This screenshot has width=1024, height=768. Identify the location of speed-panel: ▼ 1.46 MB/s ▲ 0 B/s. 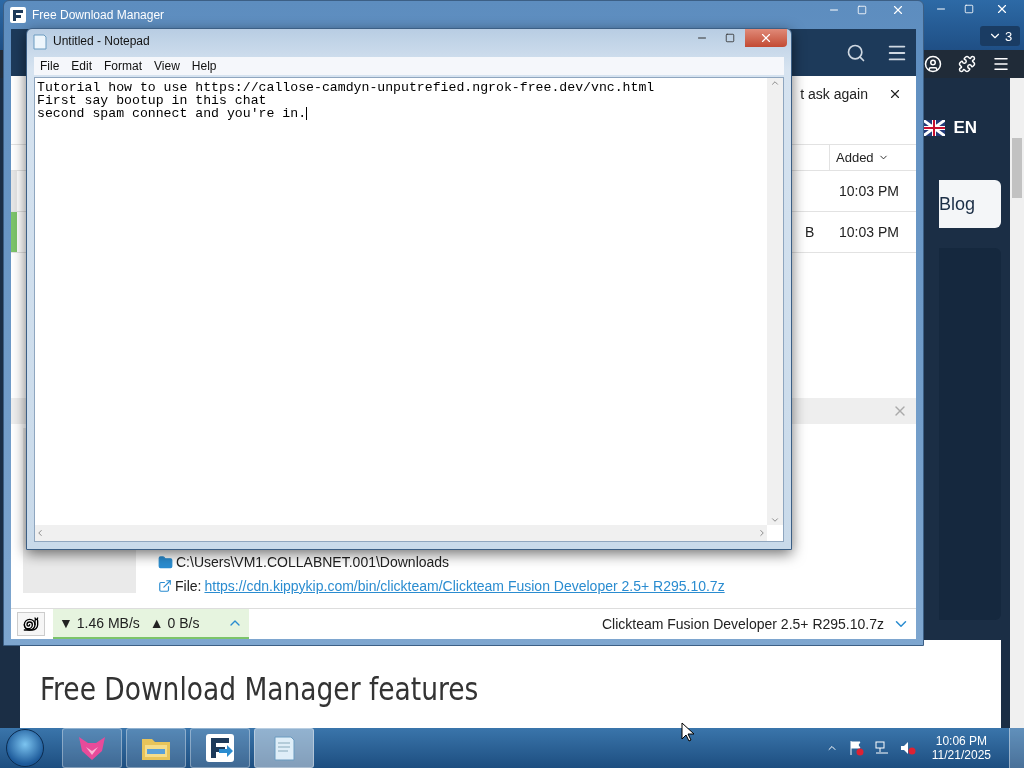
(151, 624).